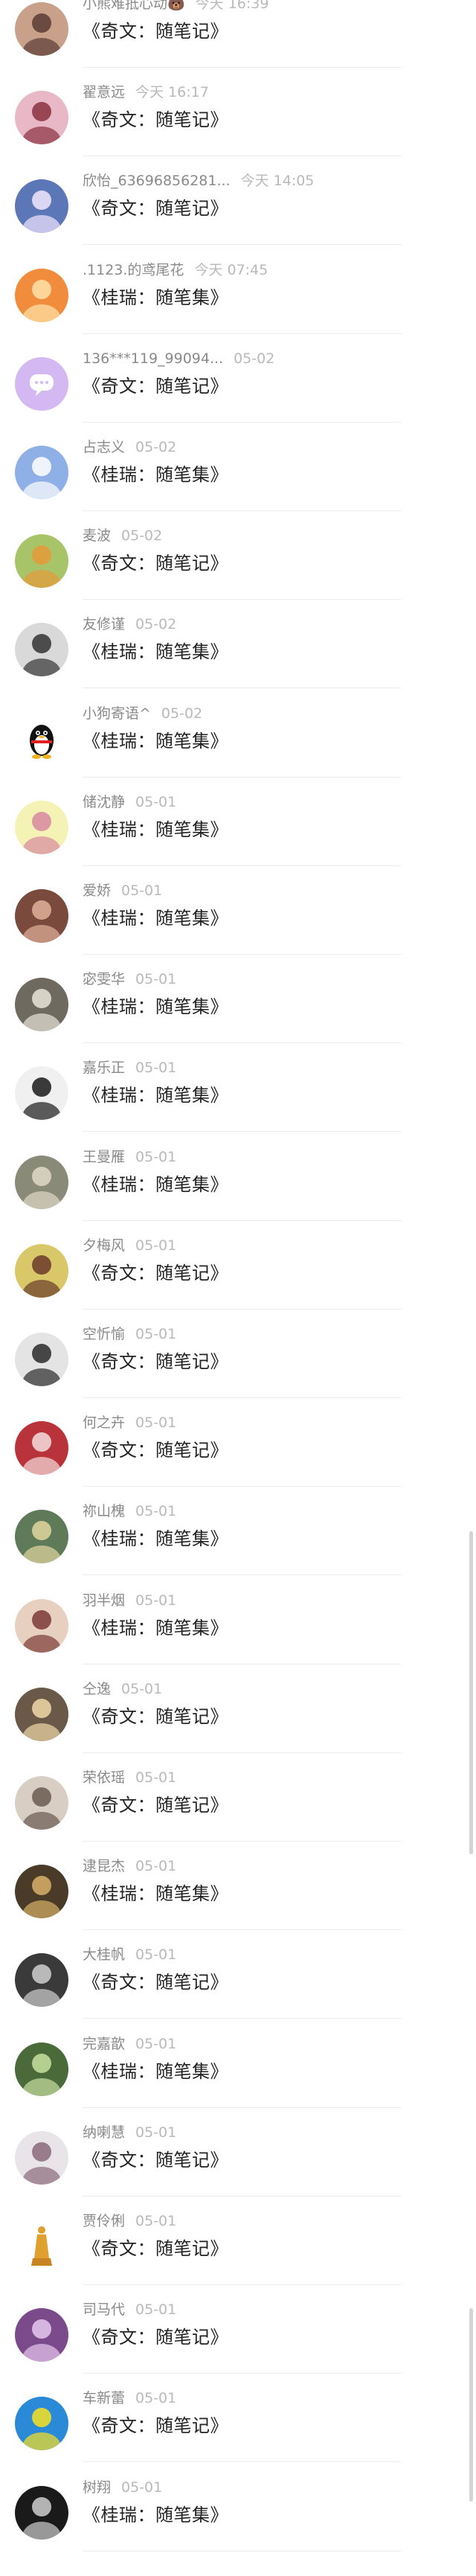 This screenshot has width=476, height=2576. What do you see at coordinates (104, 1157) in the screenshot?
I see `user-name: 王曼雁` at bounding box center [104, 1157].